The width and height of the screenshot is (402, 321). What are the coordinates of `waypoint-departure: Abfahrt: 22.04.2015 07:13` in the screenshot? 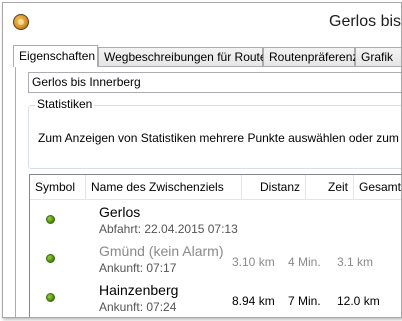 It's located at (168, 229).